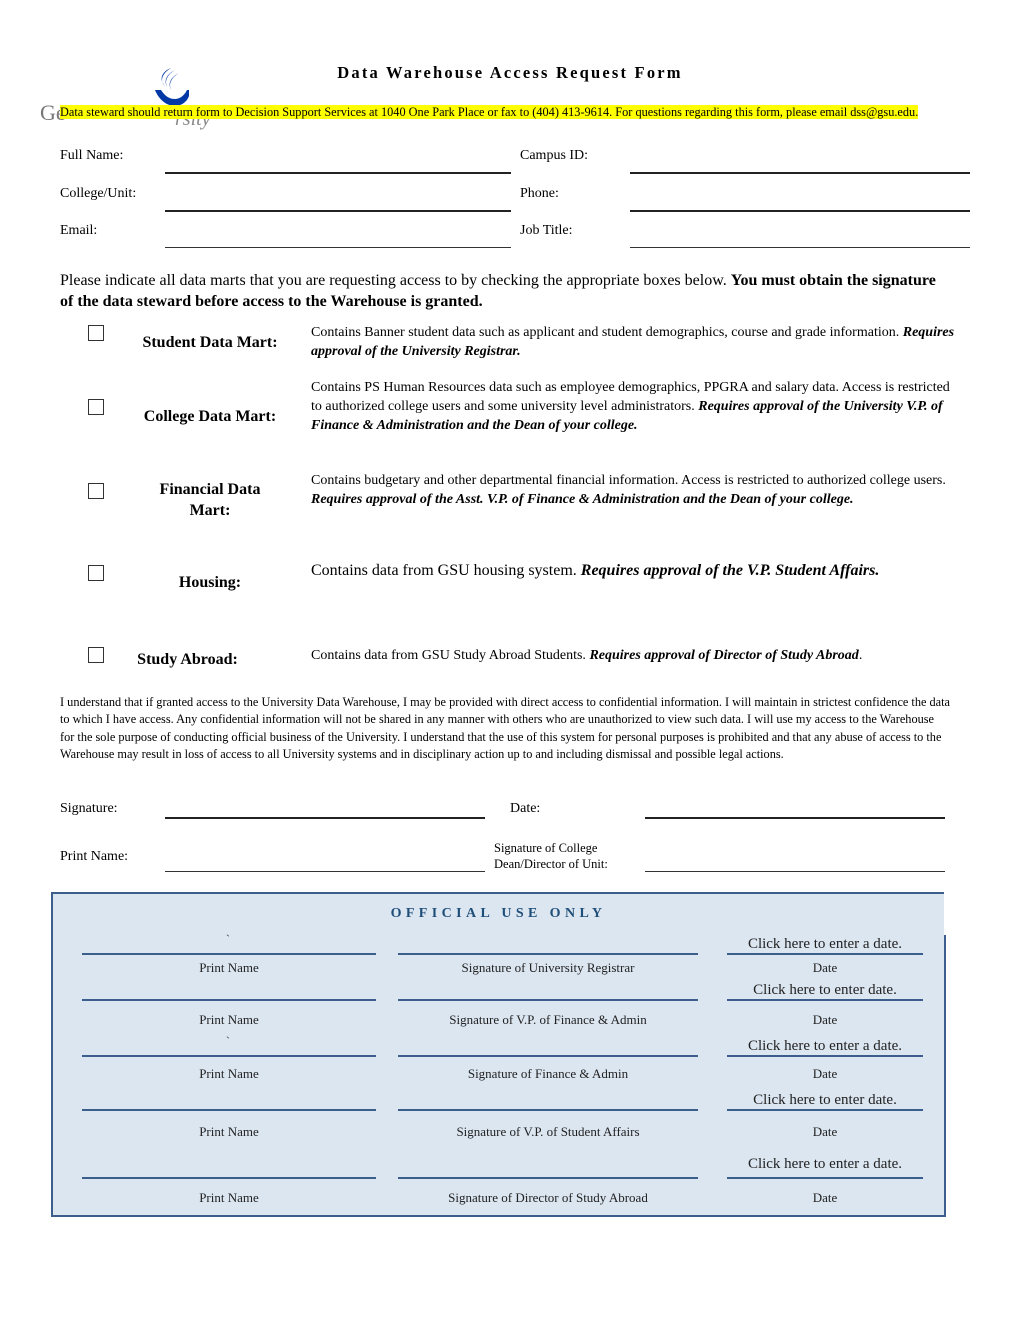  I want to click on full-name-field, so click(338, 173).